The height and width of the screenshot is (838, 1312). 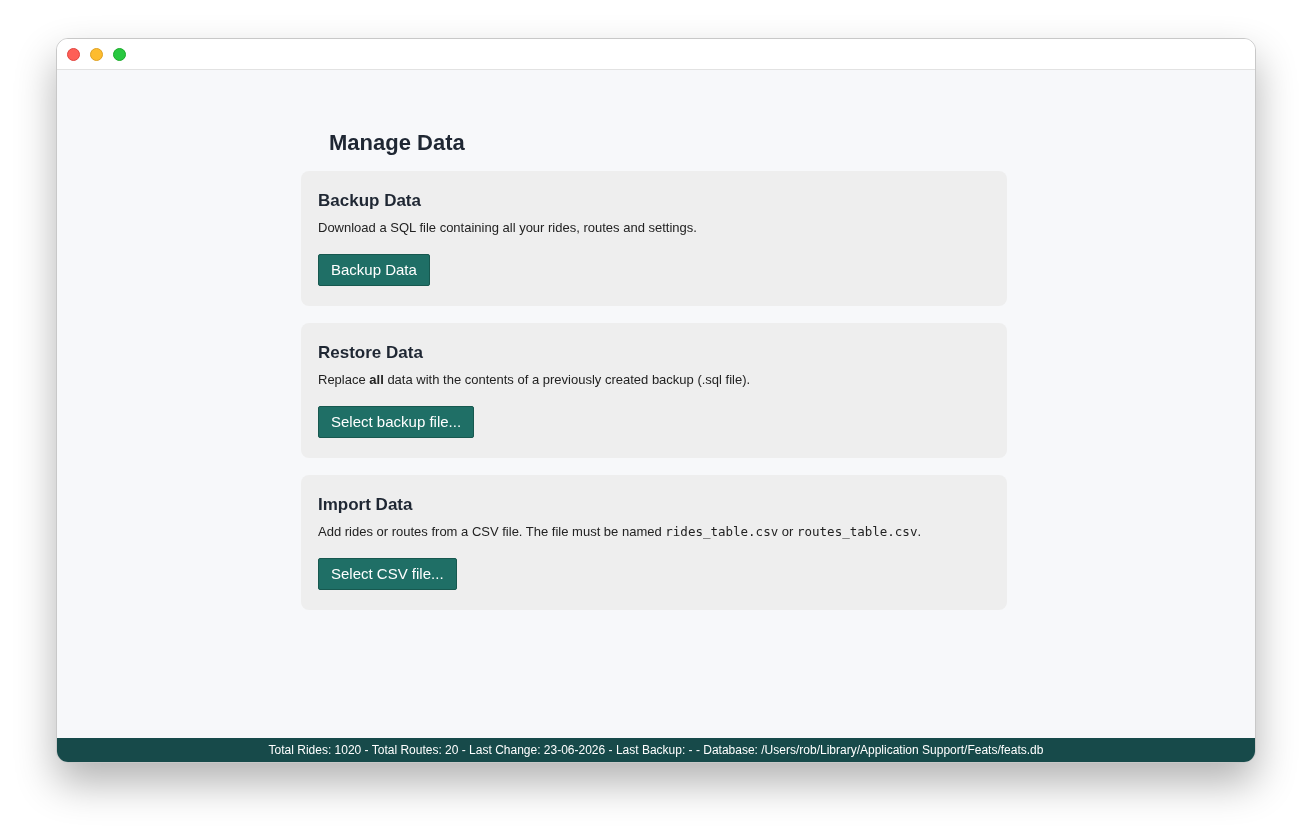 What do you see at coordinates (374, 270) in the screenshot?
I see `action-button: Backup Data` at bounding box center [374, 270].